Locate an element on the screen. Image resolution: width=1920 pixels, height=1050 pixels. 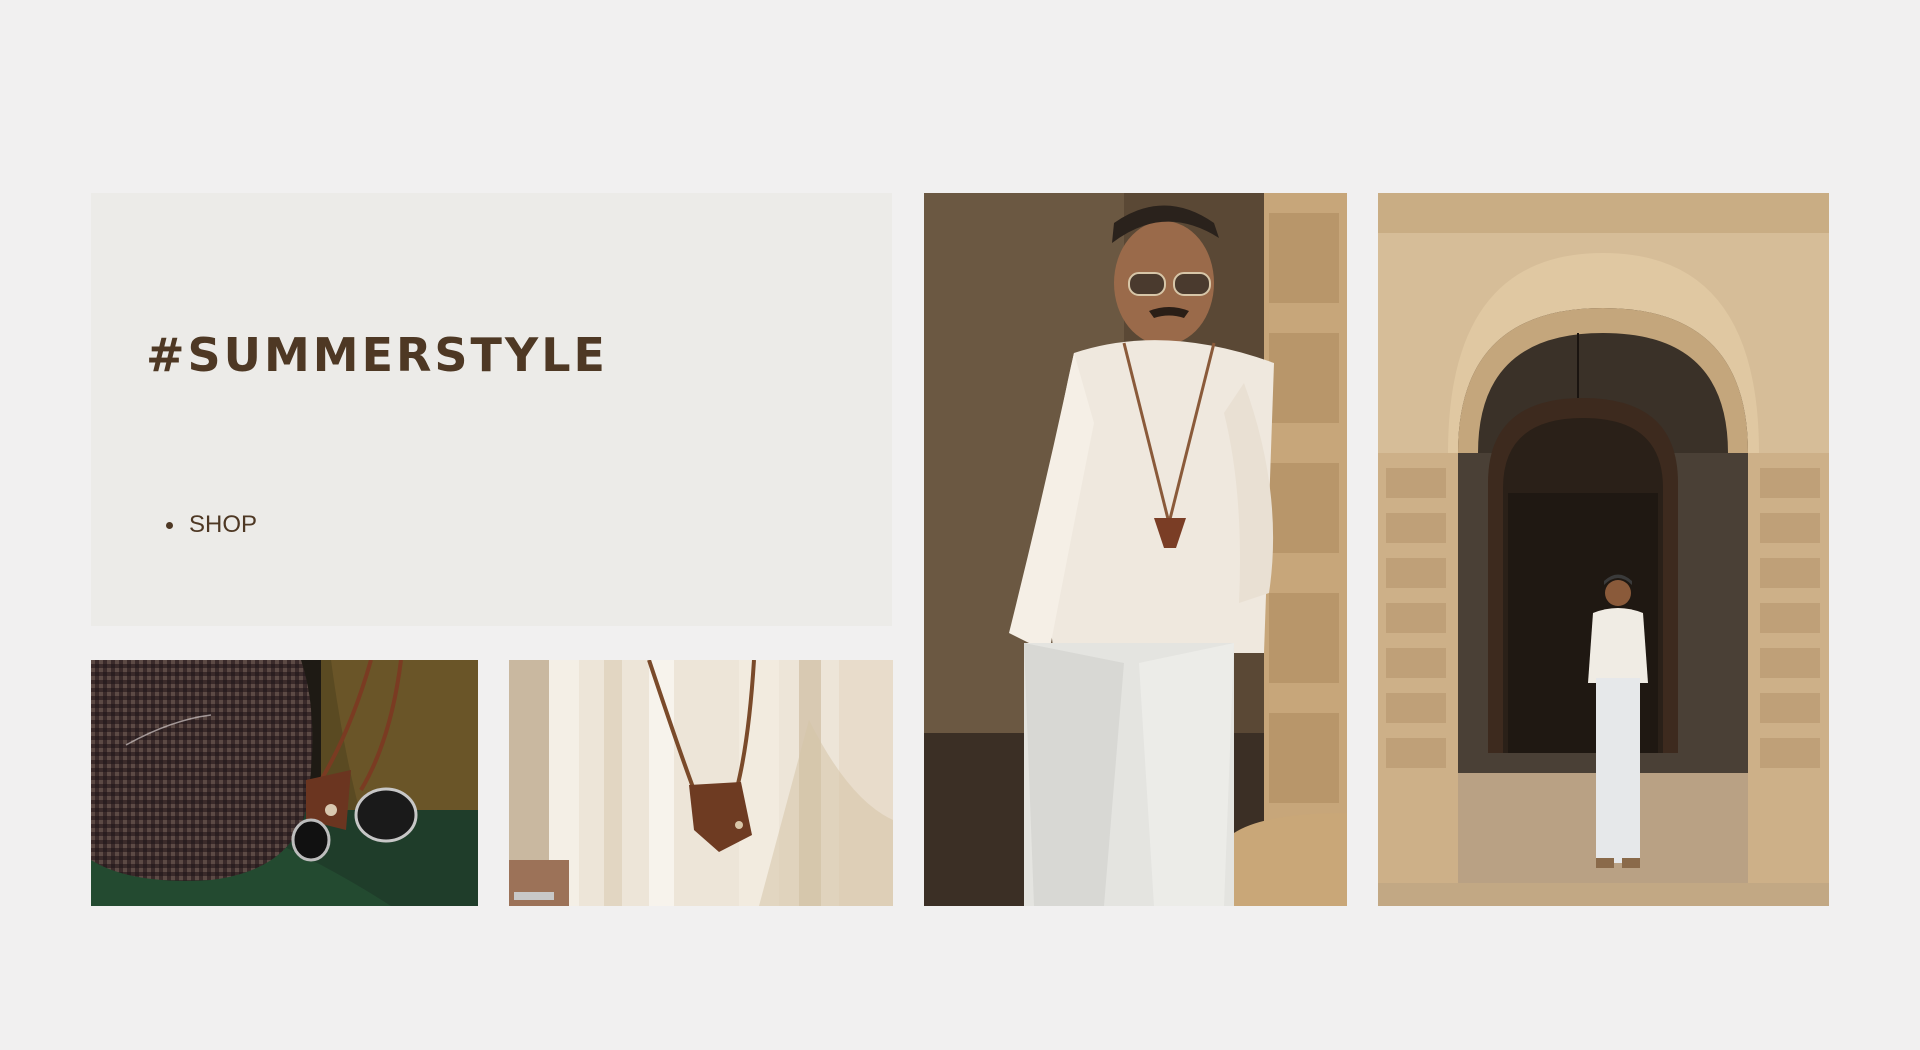
bullet-icon is located at coordinates (169, 525).